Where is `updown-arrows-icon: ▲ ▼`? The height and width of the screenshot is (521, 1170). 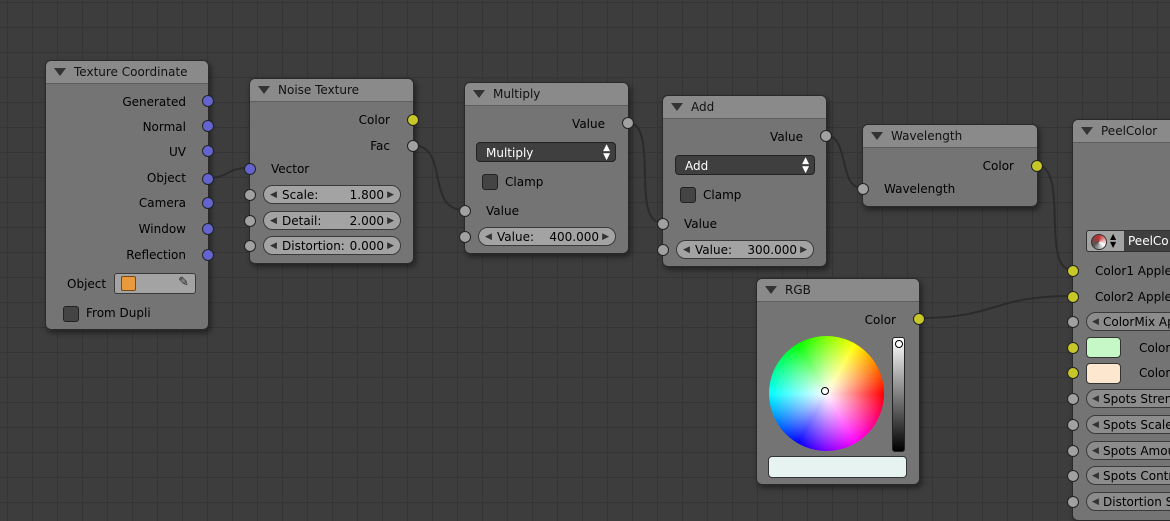 updown-arrows-icon: ▲ ▼ is located at coordinates (1113, 241).